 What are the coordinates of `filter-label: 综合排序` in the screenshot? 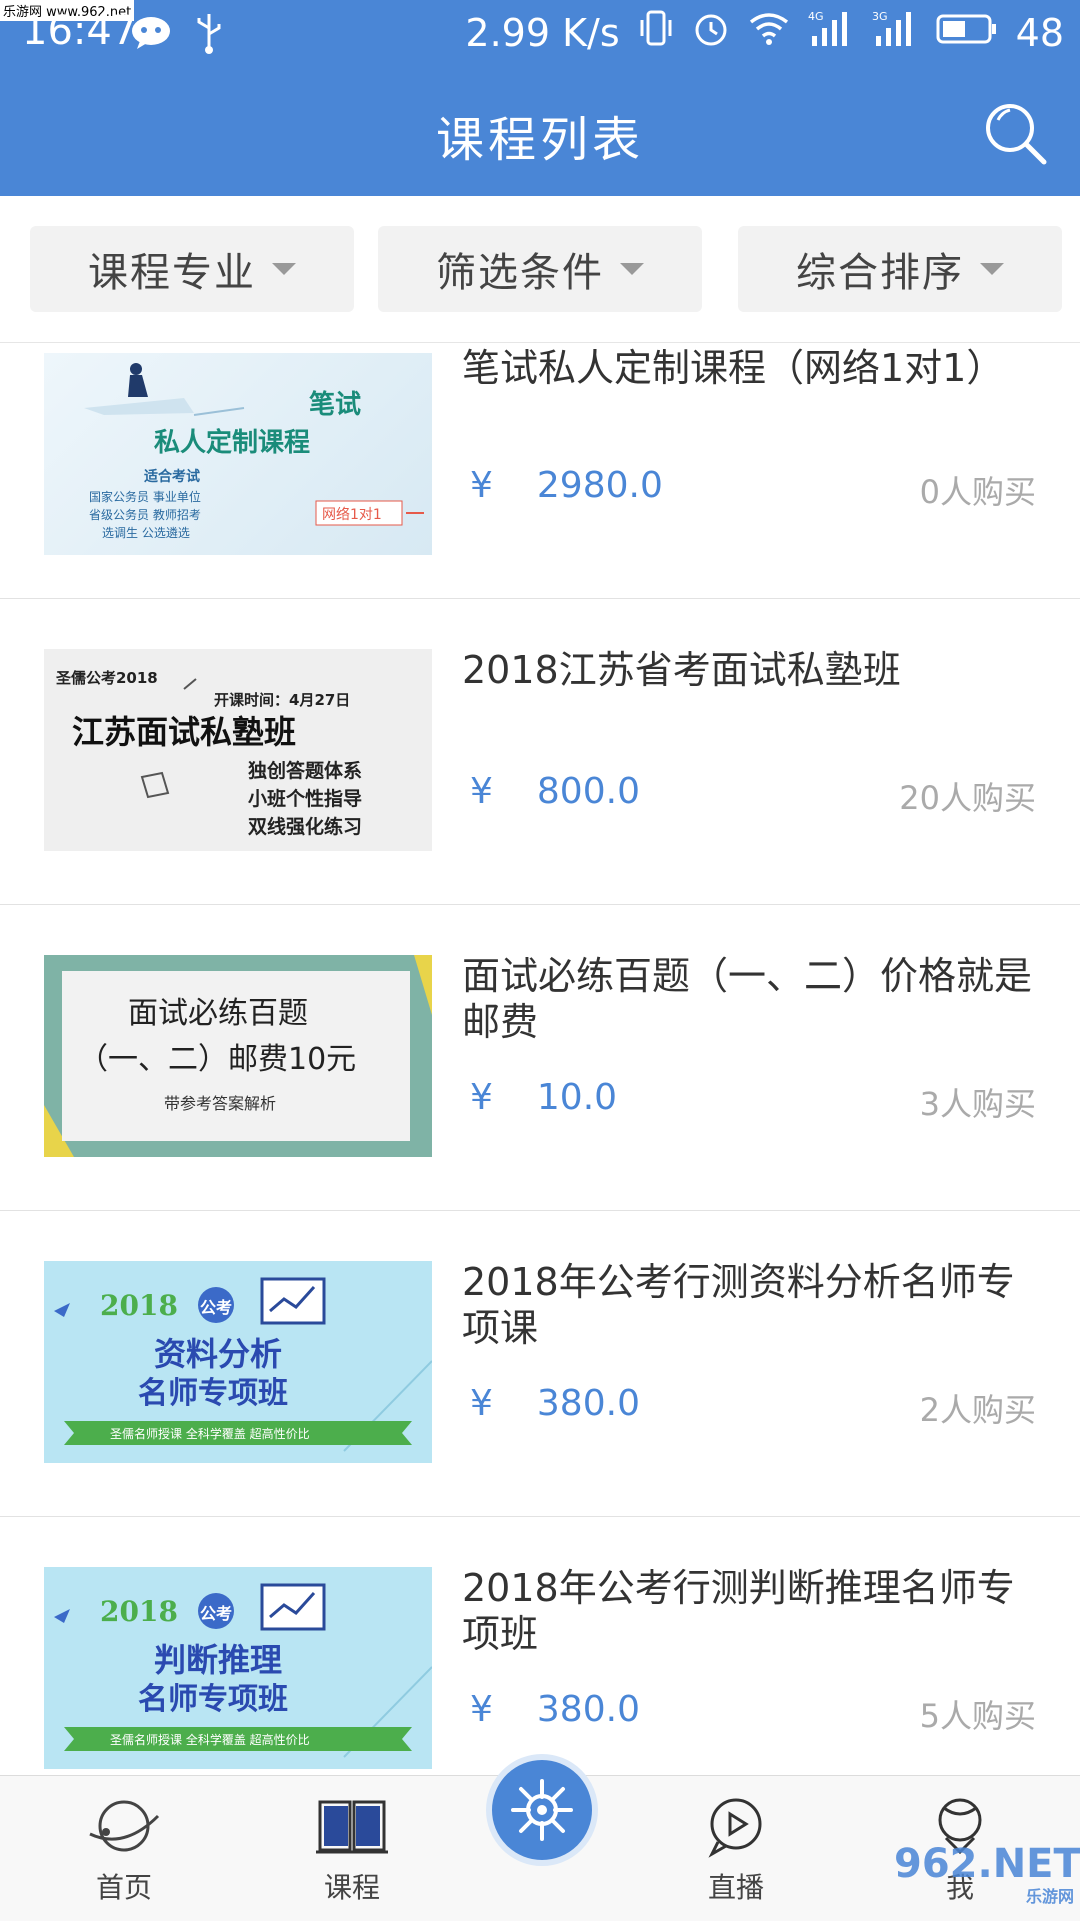 It's located at (880, 273).